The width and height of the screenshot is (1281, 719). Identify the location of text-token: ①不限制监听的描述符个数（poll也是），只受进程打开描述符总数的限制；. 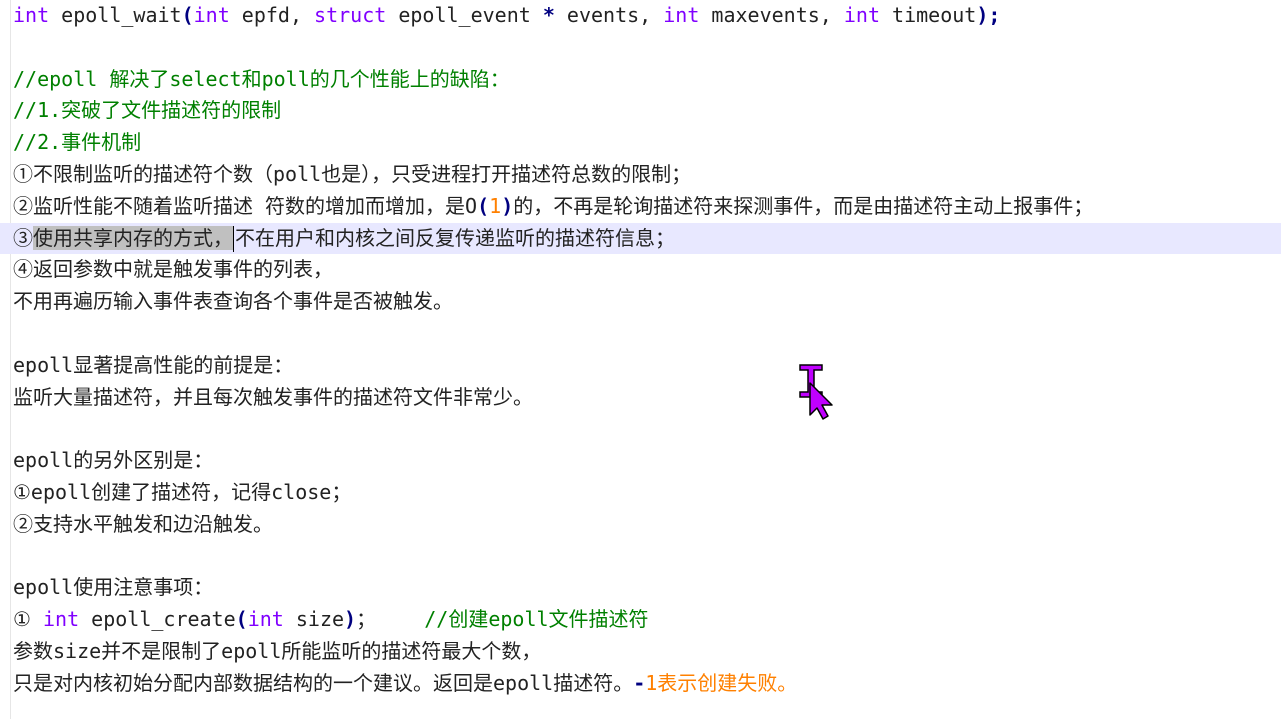
(352, 173).